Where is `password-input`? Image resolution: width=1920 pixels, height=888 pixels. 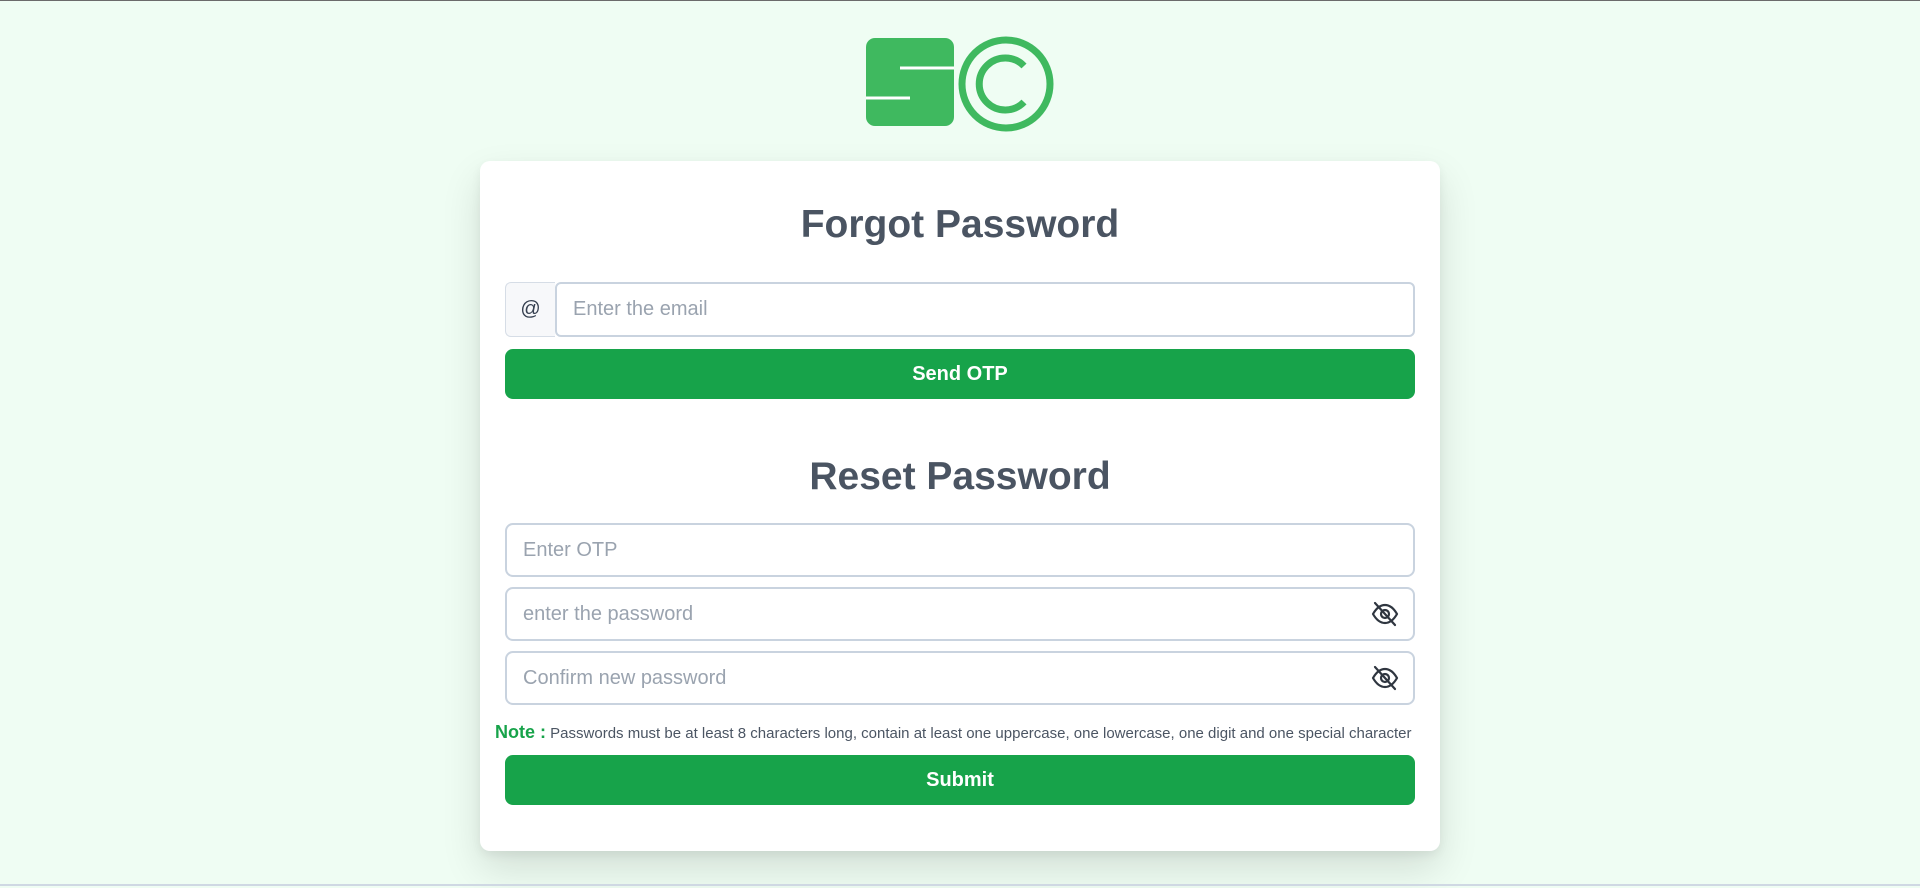 password-input is located at coordinates (960, 614).